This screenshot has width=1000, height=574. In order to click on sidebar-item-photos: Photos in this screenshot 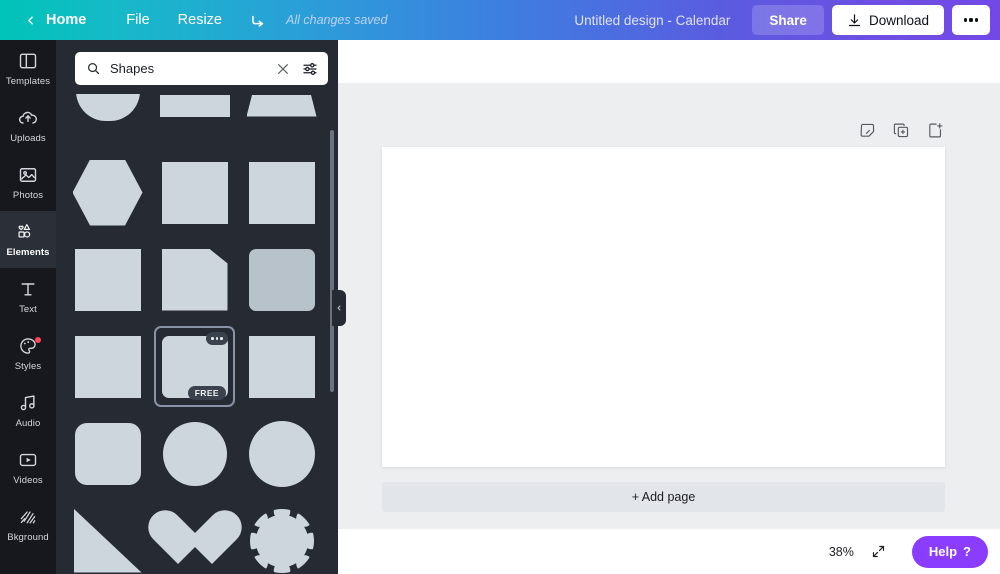, I will do `click(28, 182)`.